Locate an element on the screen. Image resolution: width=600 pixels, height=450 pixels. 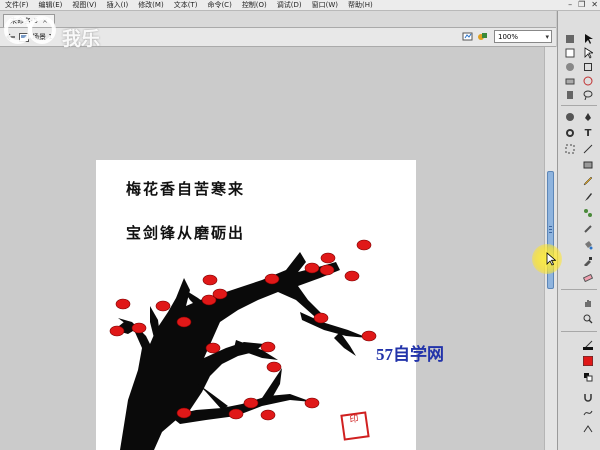
free-transform-icon is located at coordinates (588, 67).